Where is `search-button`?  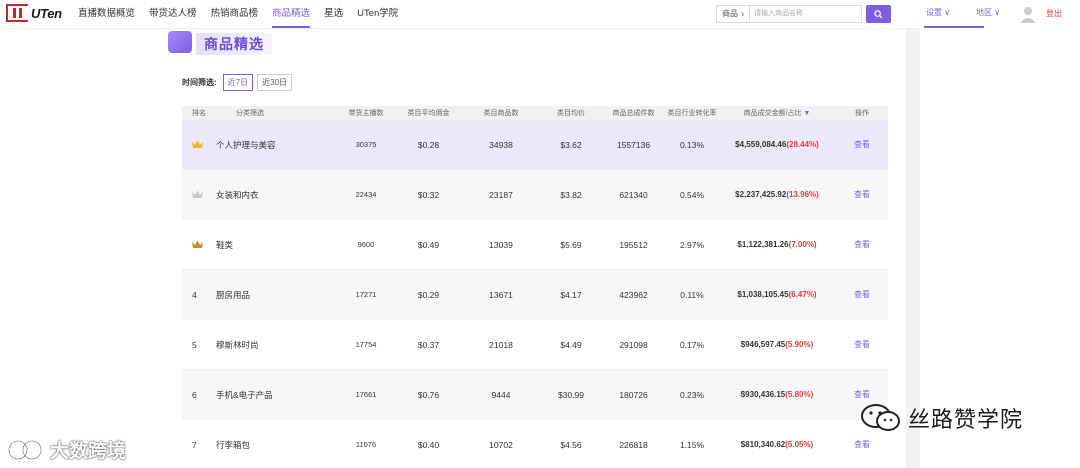 search-button is located at coordinates (878, 14).